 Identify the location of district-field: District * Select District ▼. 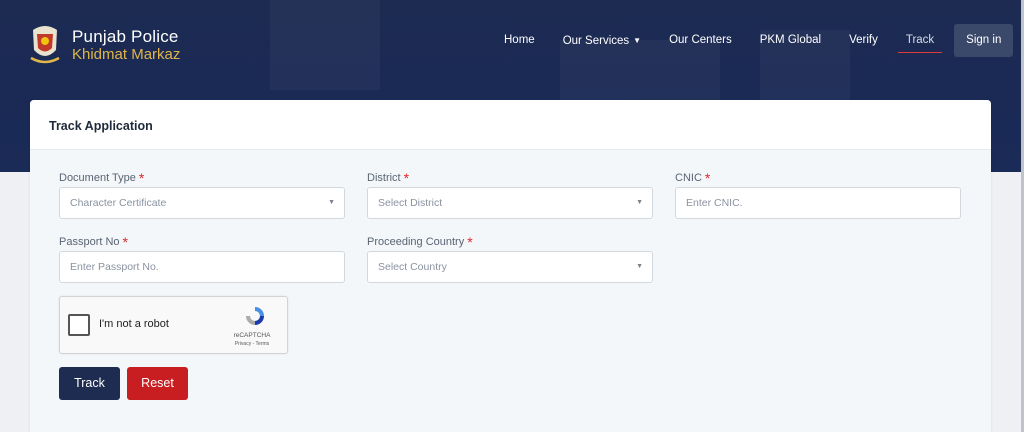
(510, 193).